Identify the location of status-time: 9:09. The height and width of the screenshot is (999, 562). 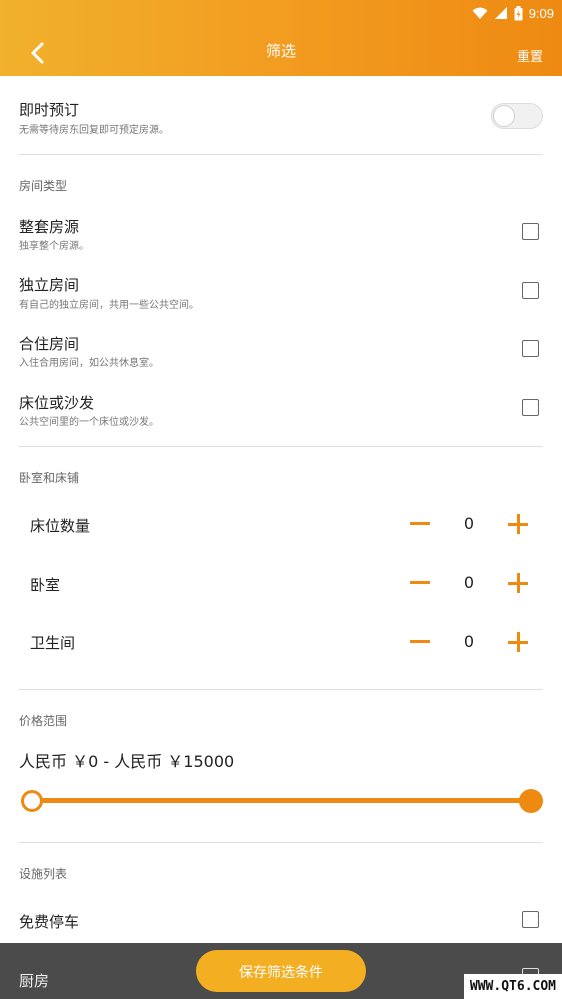
(541, 13).